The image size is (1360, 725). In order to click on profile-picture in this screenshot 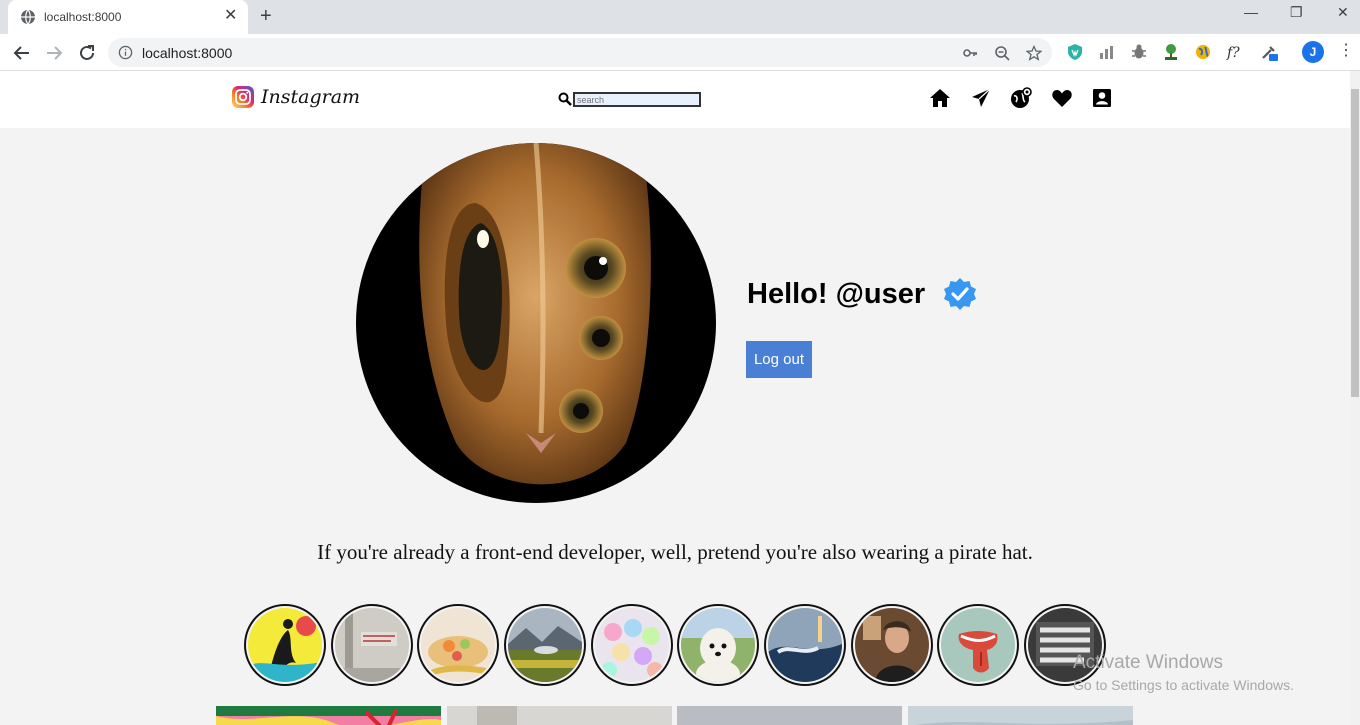, I will do `click(536, 323)`.